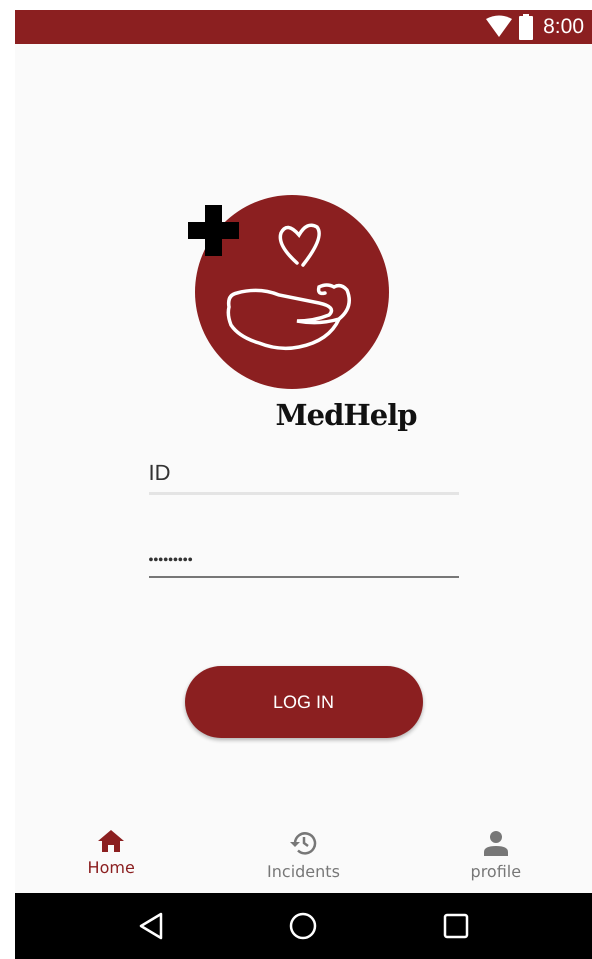  What do you see at coordinates (303, 843) in the screenshot?
I see `history-icon` at bounding box center [303, 843].